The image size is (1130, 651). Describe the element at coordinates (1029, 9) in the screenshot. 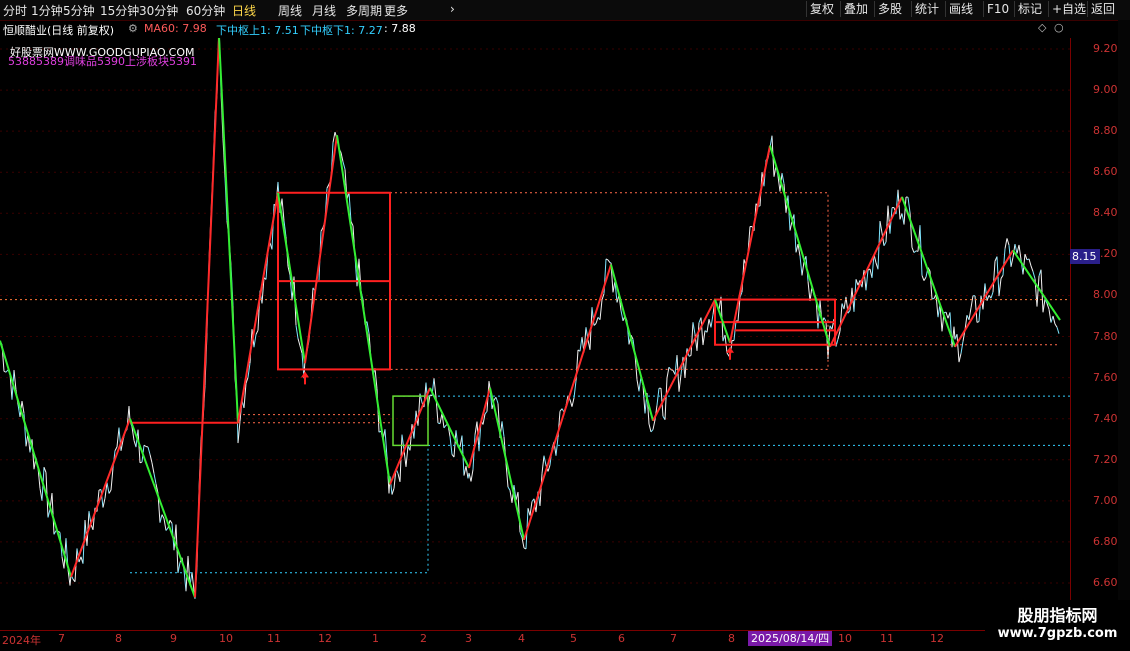

I see `toolbar-button-6: 标记` at that location.